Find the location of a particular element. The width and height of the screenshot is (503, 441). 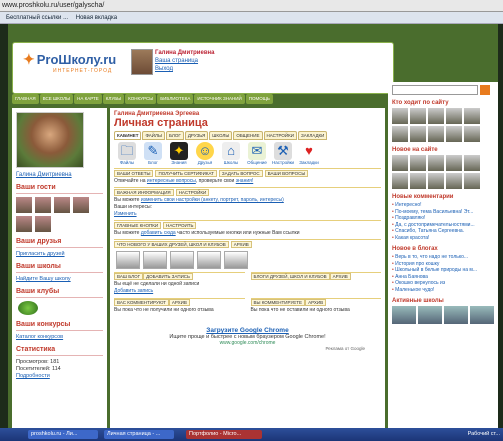

user-avatar is located at coordinates (142, 62).